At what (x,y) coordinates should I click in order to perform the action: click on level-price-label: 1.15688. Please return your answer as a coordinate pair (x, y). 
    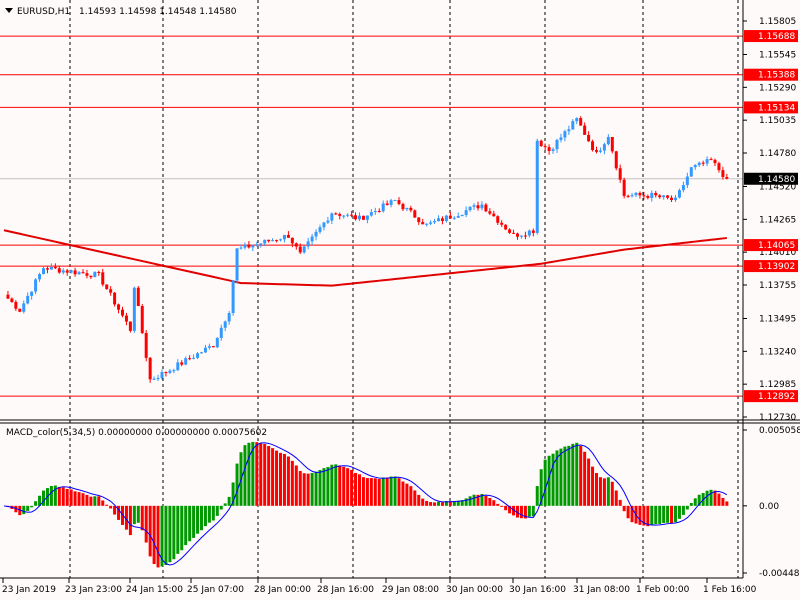
    Looking at the image, I should click on (776, 37).